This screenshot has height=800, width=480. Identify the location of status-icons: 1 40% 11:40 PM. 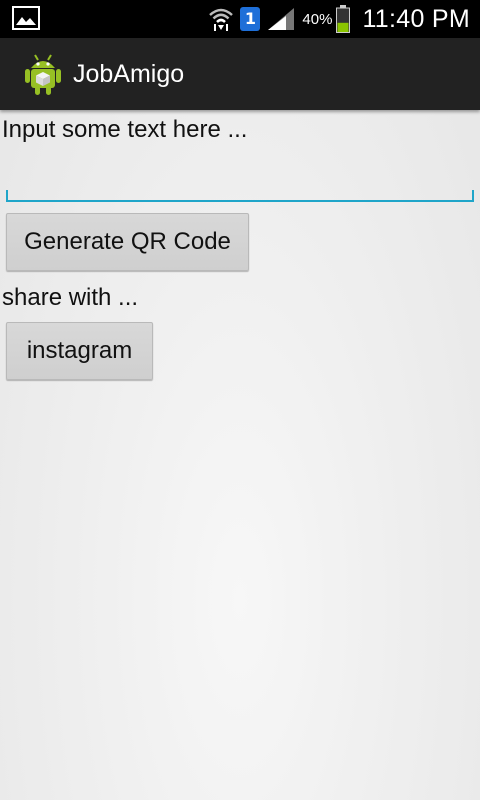
(339, 19).